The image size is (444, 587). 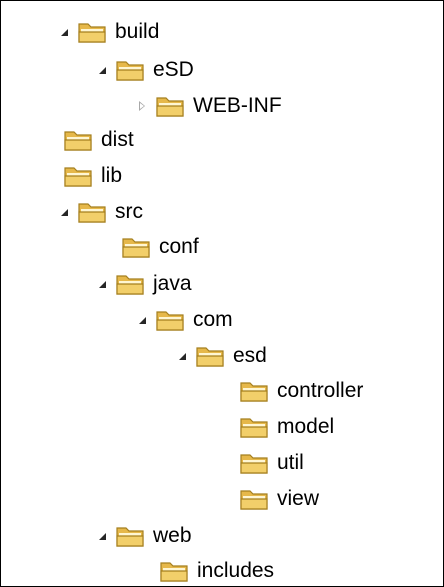 I want to click on tree-item-label: web, so click(x=172, y=535).